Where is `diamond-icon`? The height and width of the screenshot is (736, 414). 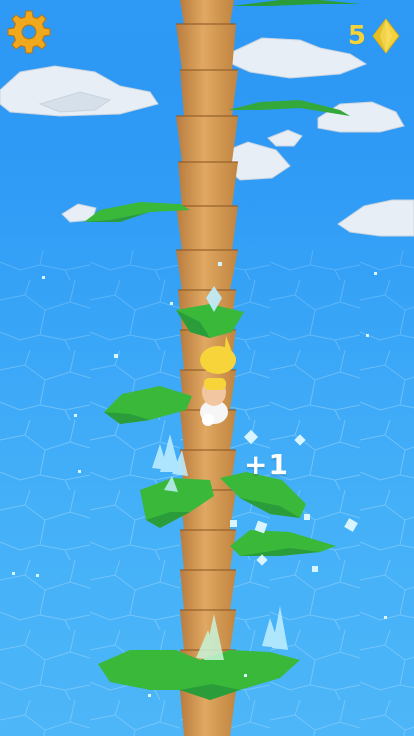
diamond-icon is located at coordinates (386, 36).